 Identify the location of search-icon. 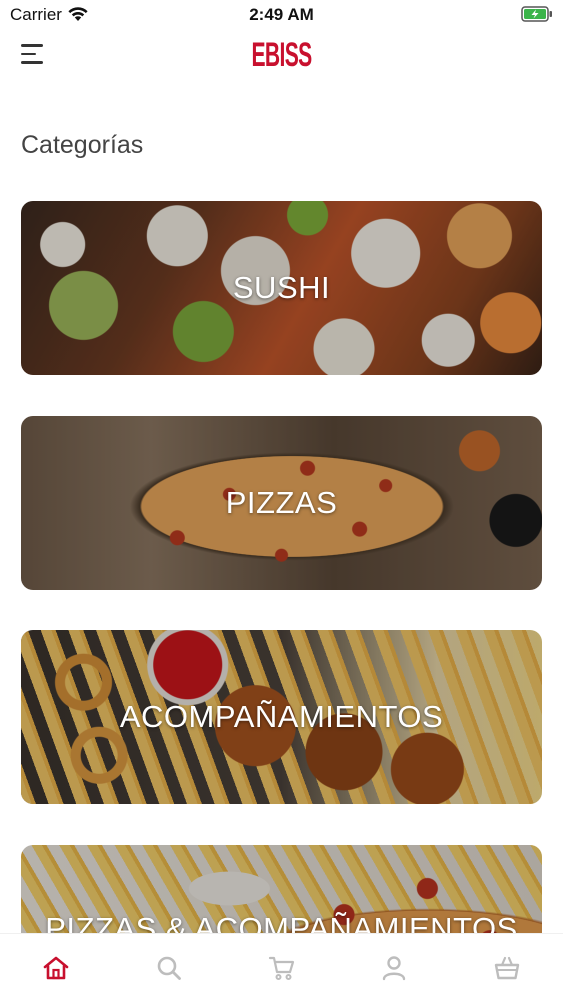
(169, 968).